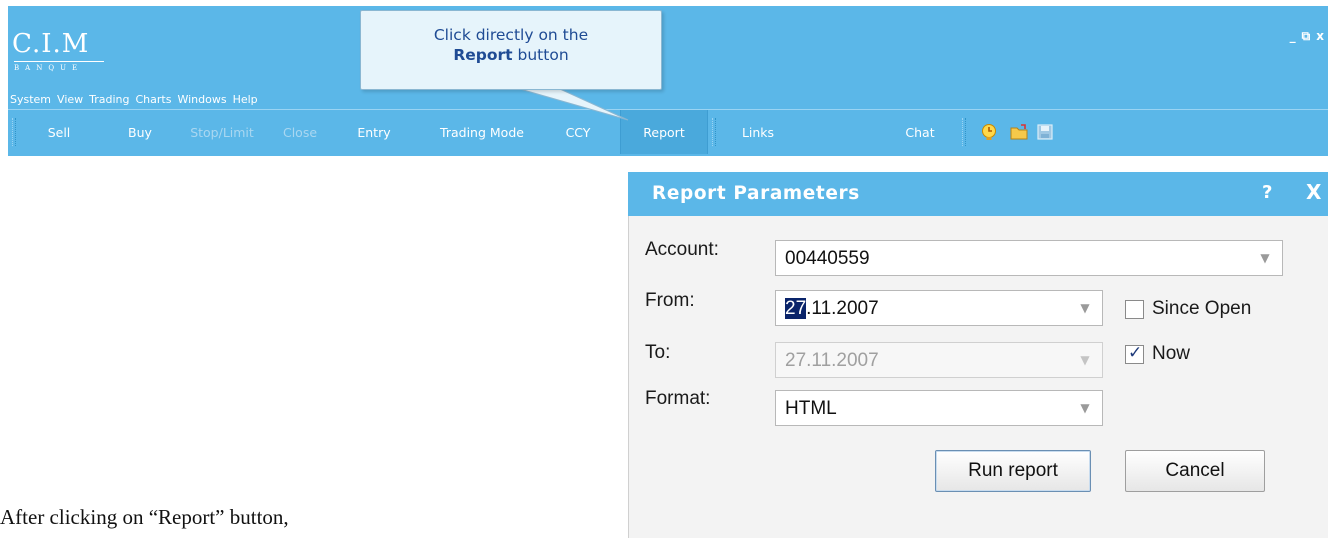 The image size is (1328, 538). I want to click on from-label: From:, so click(670, 300).